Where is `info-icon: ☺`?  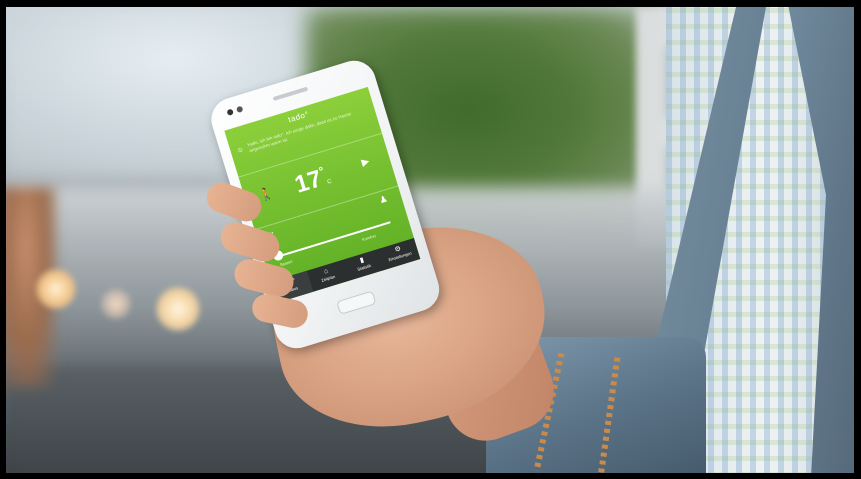
info-icon: ☺ is located at coordinates (240, 150).